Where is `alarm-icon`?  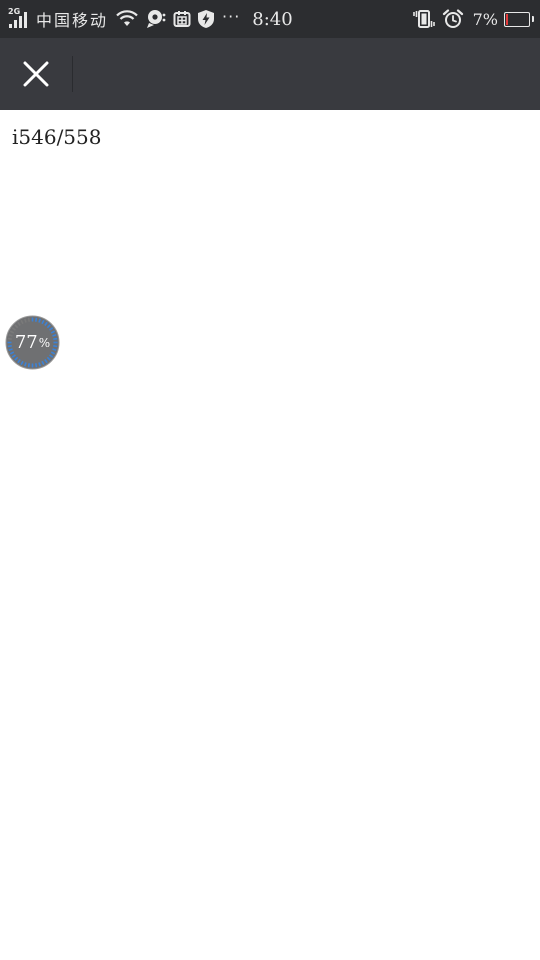
alarm-icon is located at coordinates (453, 19).